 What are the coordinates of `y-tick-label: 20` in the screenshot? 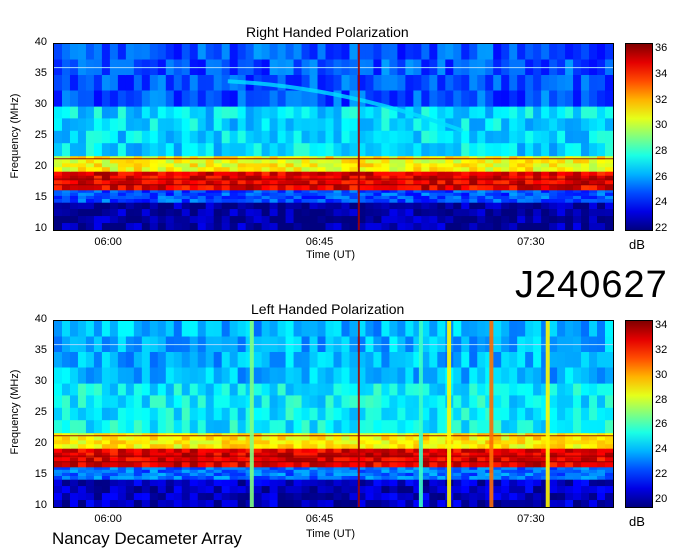 It's located at (40, 443).